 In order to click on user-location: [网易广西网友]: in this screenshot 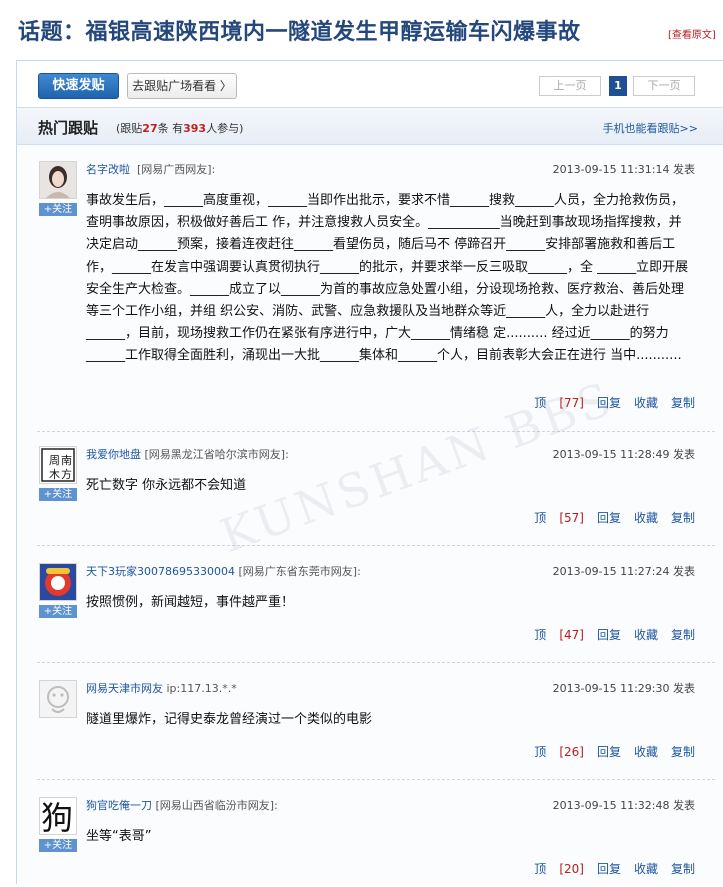, I will do `click(176, 169)`.